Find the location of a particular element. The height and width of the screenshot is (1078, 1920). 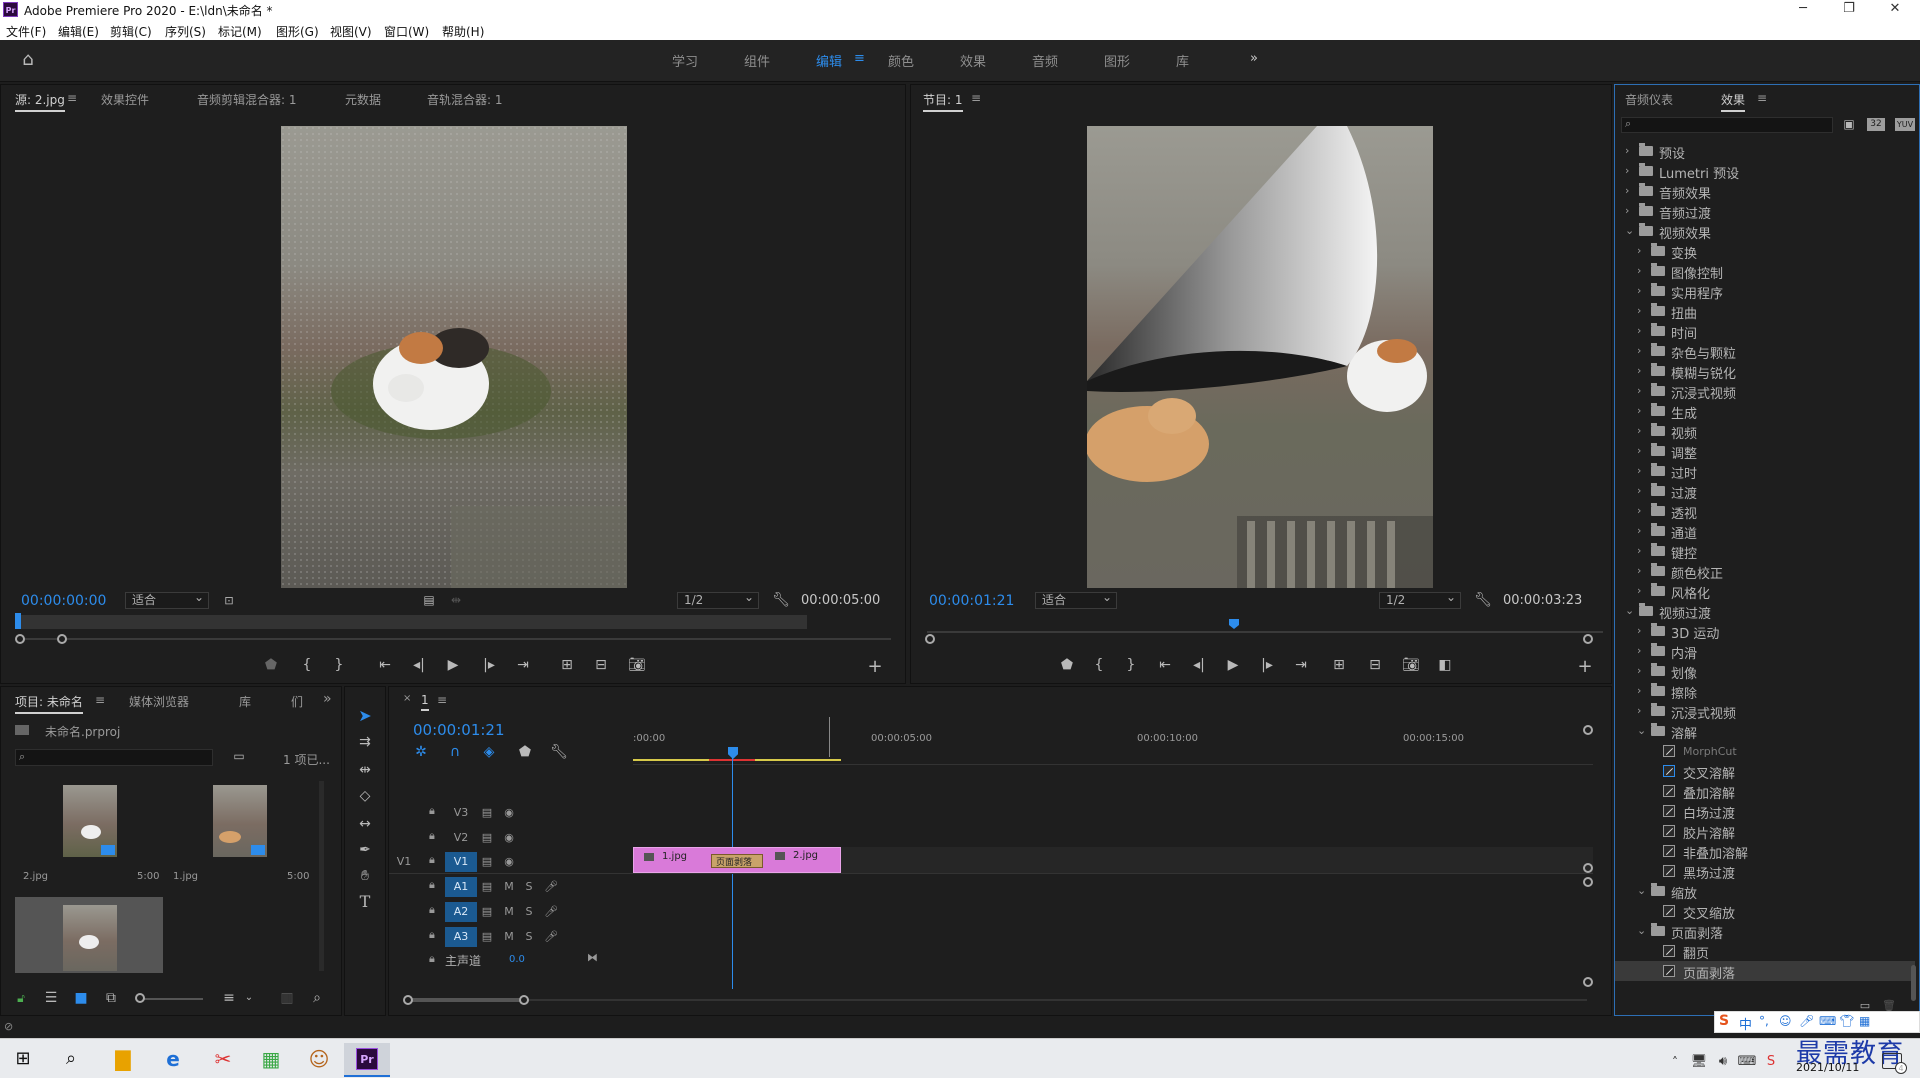

go-to-end-icon: ⧓ is located at coordinates (592, 957).